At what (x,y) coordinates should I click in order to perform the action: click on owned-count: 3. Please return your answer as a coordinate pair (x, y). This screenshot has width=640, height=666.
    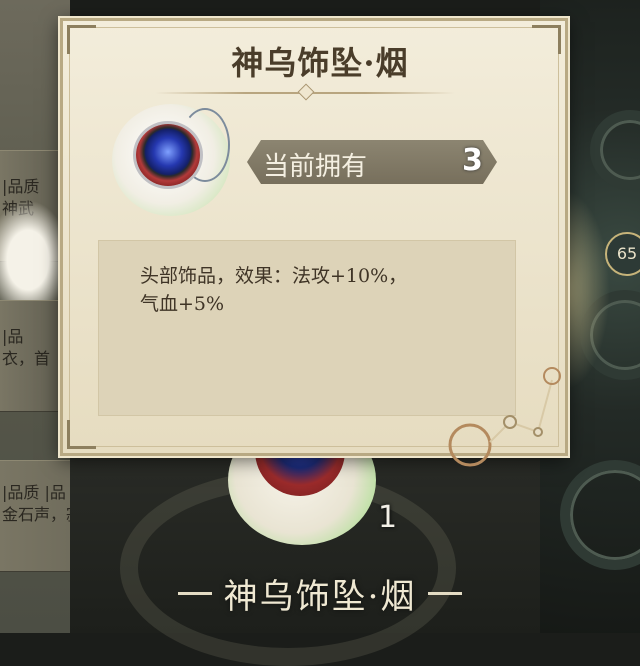
    Looking at the image, I should click on (472, 160).